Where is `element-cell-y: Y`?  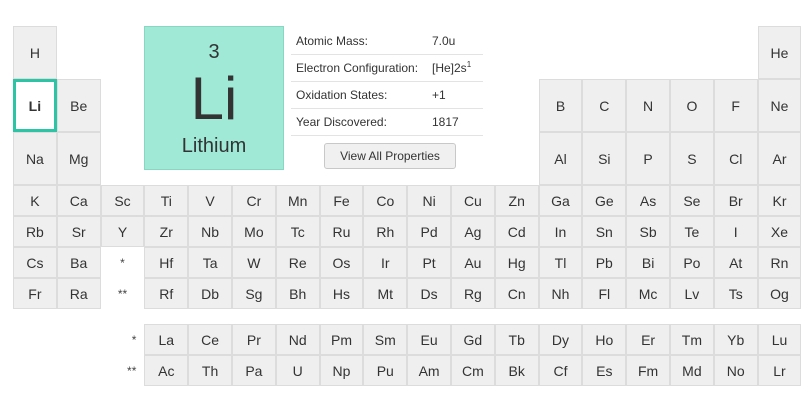 element-cell-y: Y is located at coordinates (122, 231).